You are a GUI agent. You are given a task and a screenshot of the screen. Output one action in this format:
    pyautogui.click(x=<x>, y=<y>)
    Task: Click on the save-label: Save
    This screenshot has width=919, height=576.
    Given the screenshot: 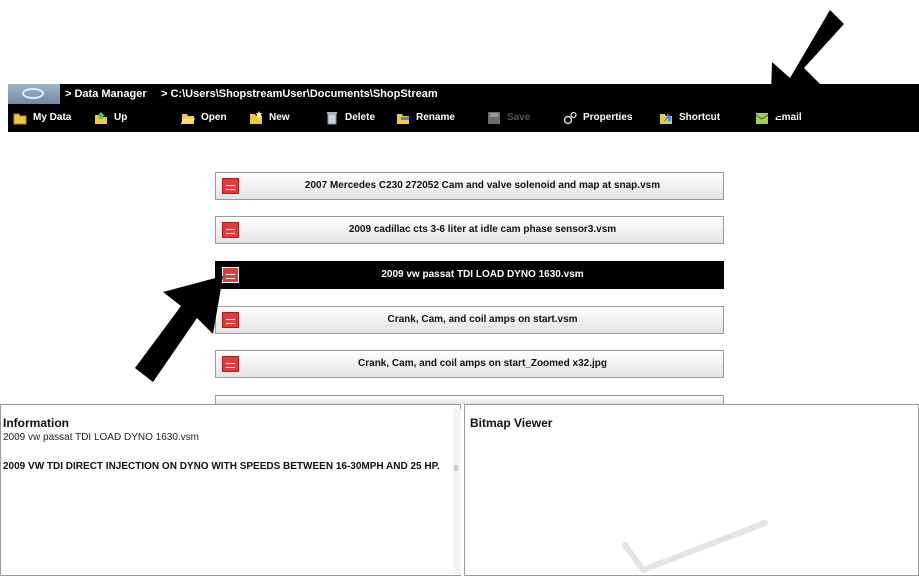 What is the action you would take?
    pyautogui.click(x=519, y=117)
    